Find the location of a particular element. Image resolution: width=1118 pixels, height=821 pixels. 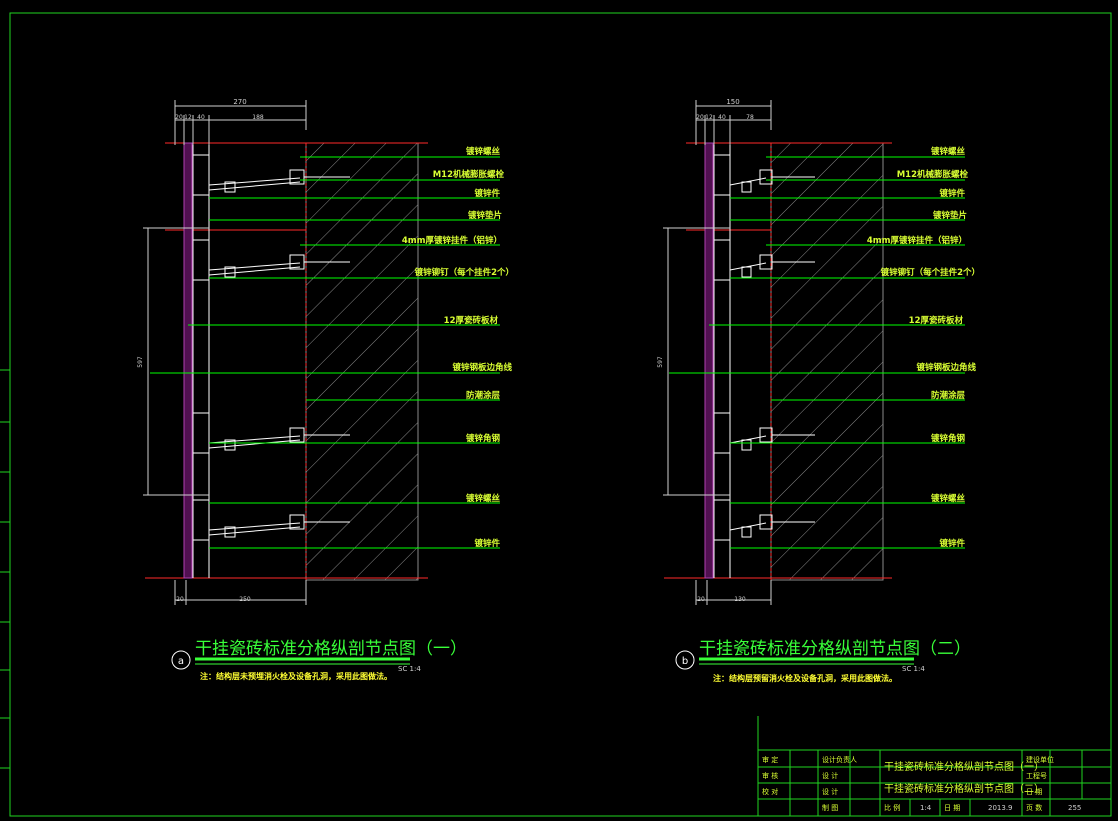

dim-bottom-a-1: 20 is located at coordinates (180, 599).